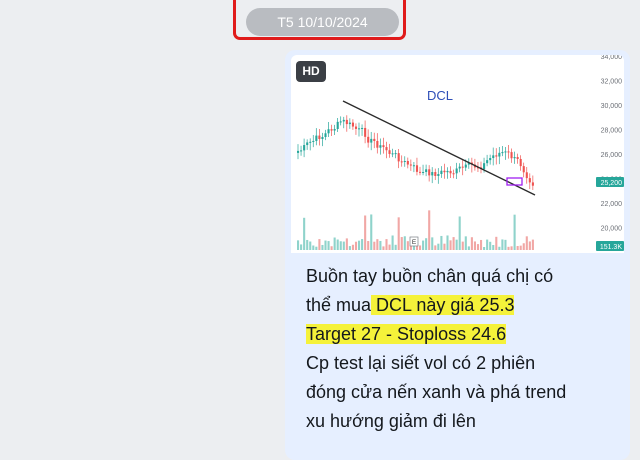  What do you see at coordinates (439, 148) in the screenshot?
I see `trend-line` at bounding box center [439, 148].